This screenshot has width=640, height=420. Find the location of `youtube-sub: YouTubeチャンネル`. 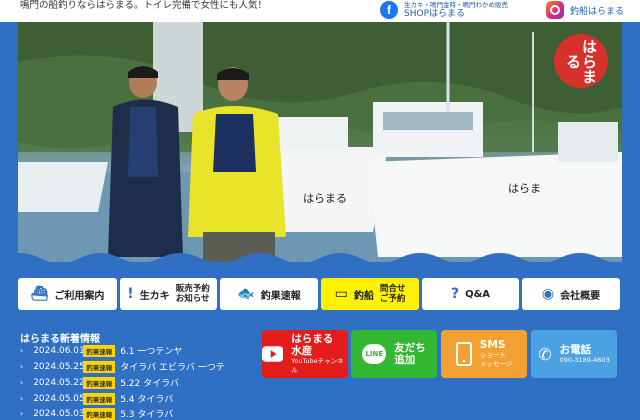

youtube-sub: YouTubeチャンネル is located at coordinates (317, 365).